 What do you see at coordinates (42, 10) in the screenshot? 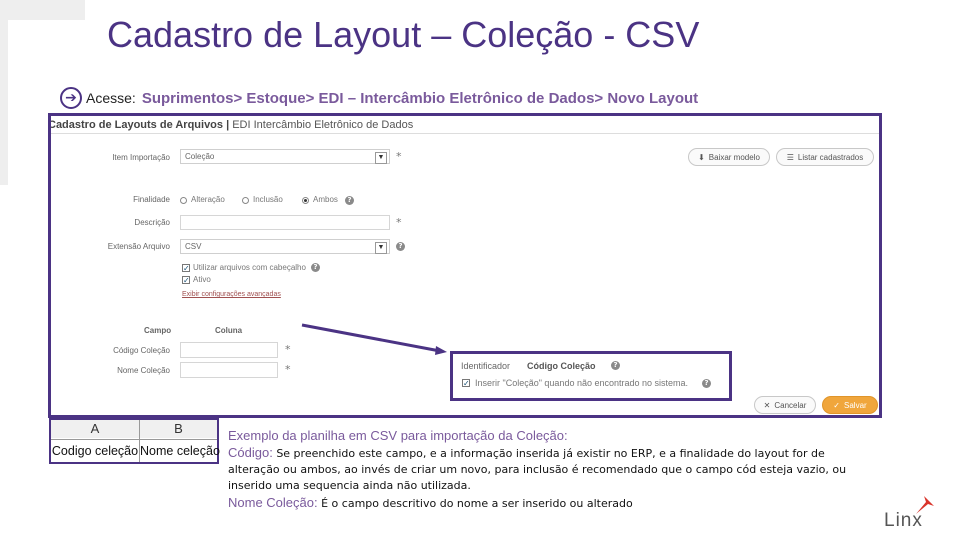
I see `background-strip` at bounding box center [42, 10].